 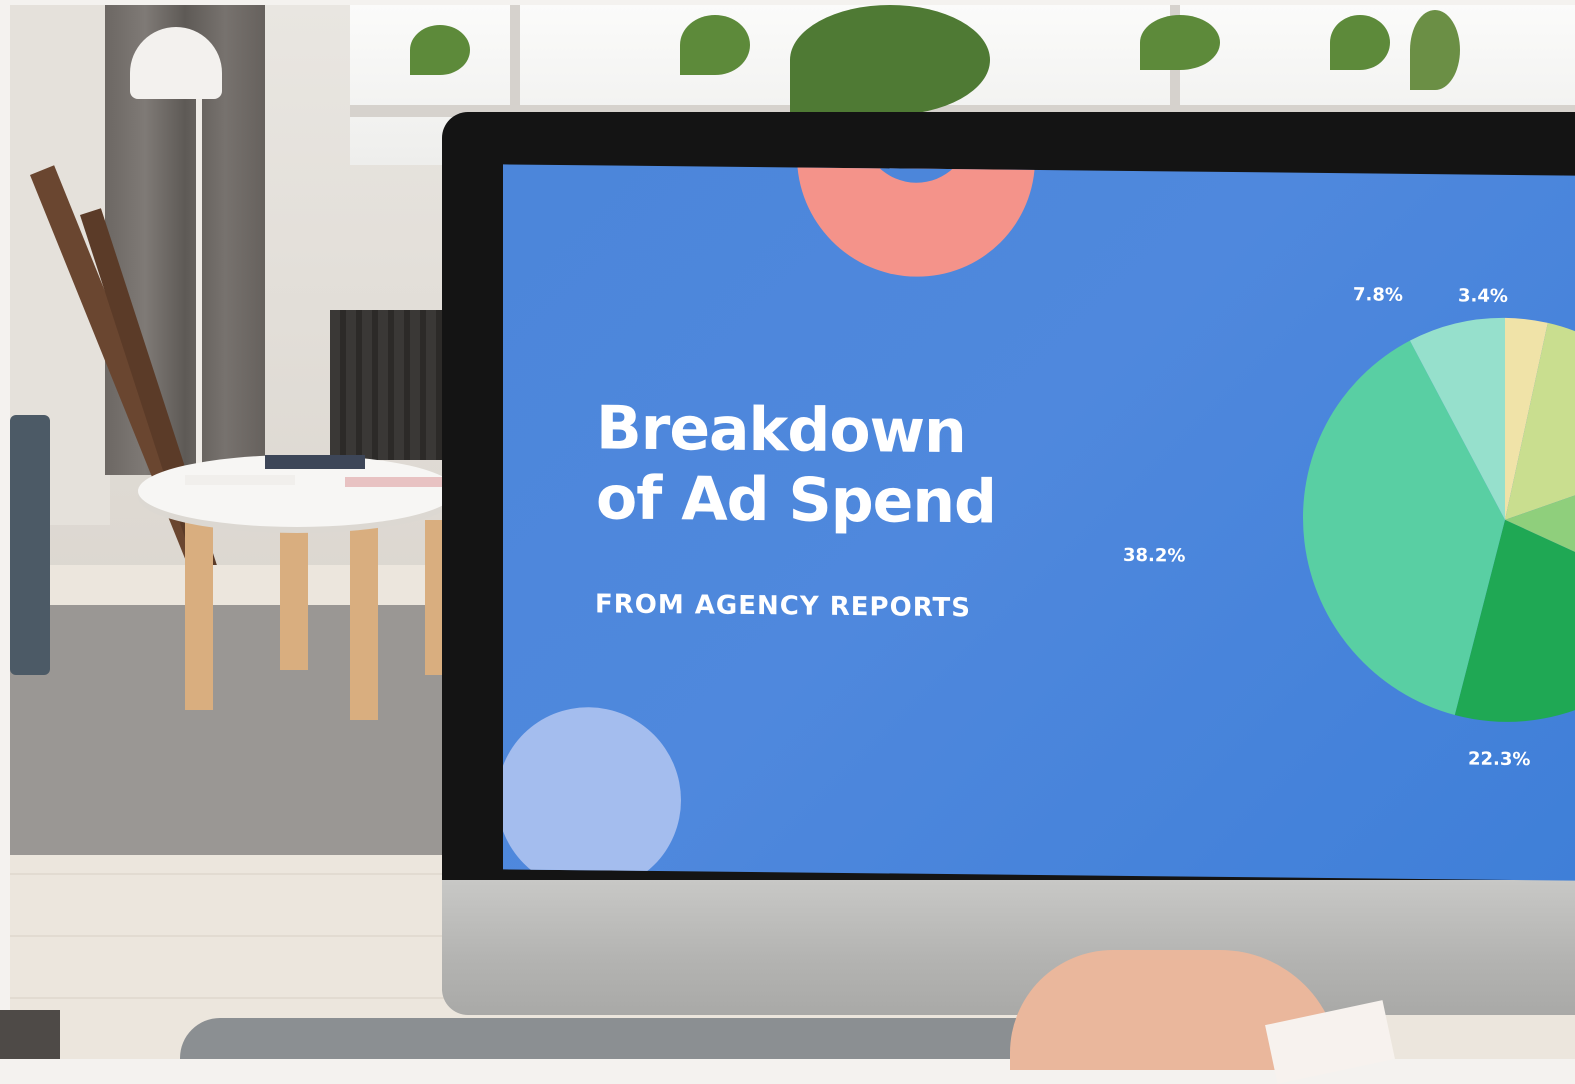 I want to click on rug, so click(x=240, y=730).